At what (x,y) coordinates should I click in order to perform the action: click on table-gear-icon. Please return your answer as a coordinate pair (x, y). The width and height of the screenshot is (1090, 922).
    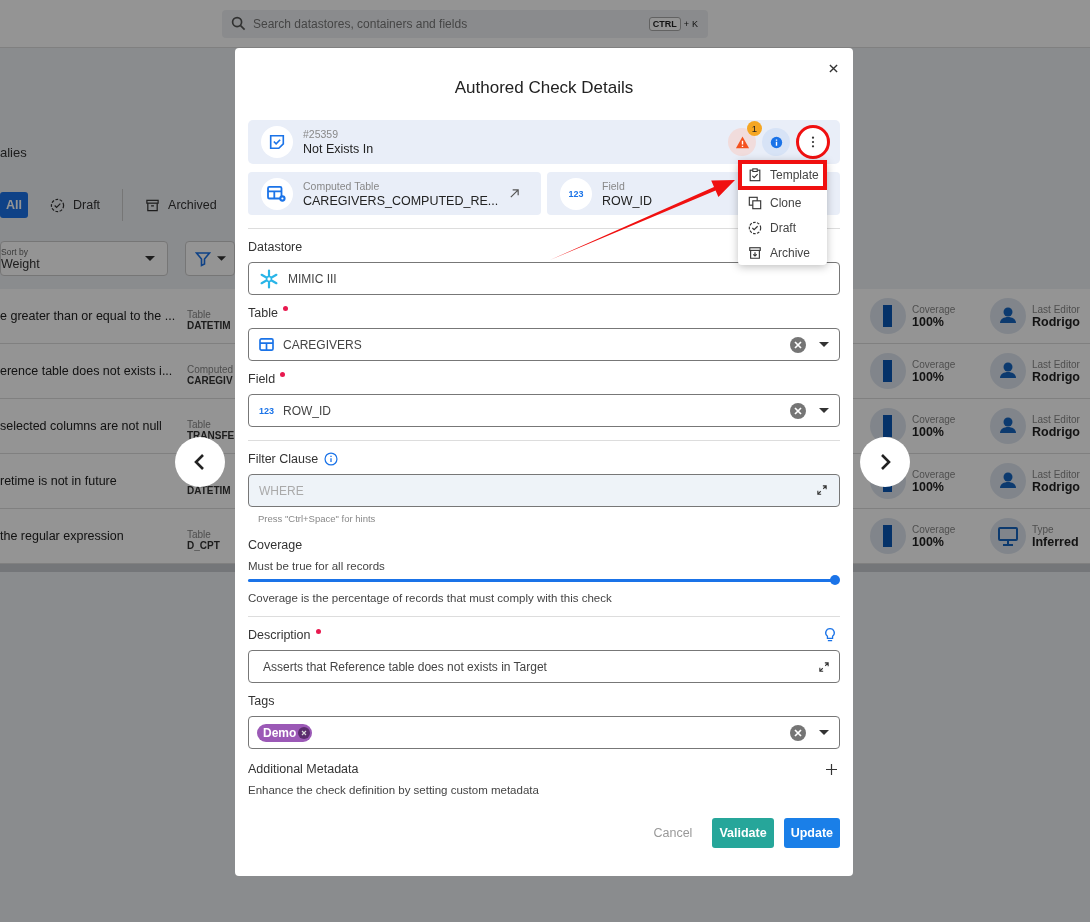
    Looking at the image, I should click on (277, 193).